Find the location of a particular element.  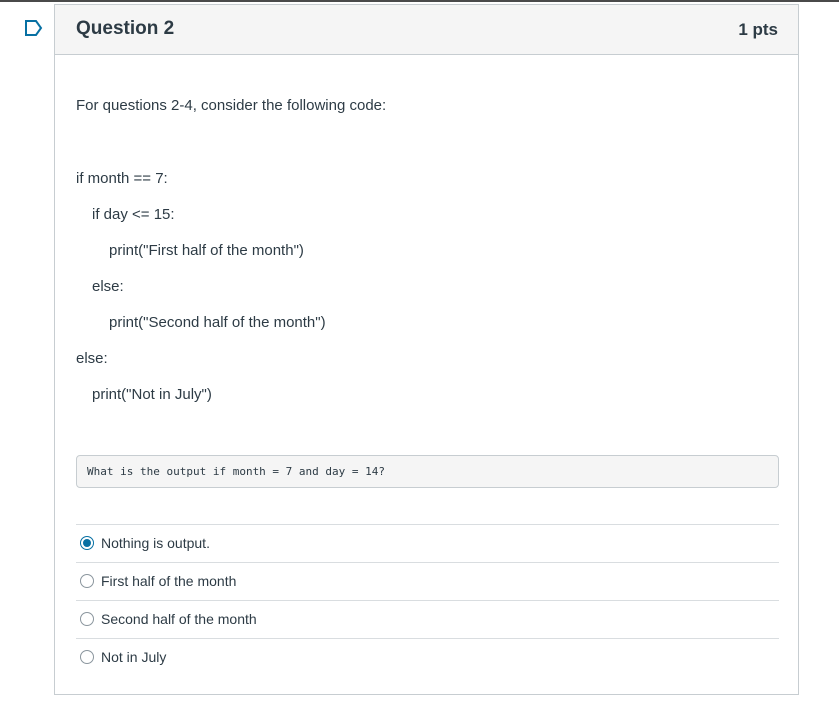

answer-label: Second half of the month is located at coordinates (179, 619).